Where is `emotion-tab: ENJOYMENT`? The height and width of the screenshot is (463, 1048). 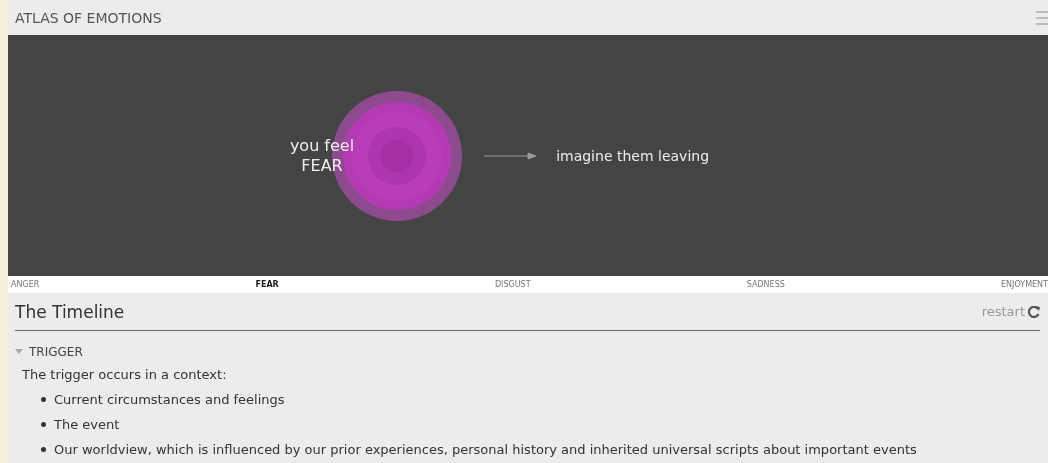
emotion-tab: ENJOYMENT is located at coordinates (1024, 284).